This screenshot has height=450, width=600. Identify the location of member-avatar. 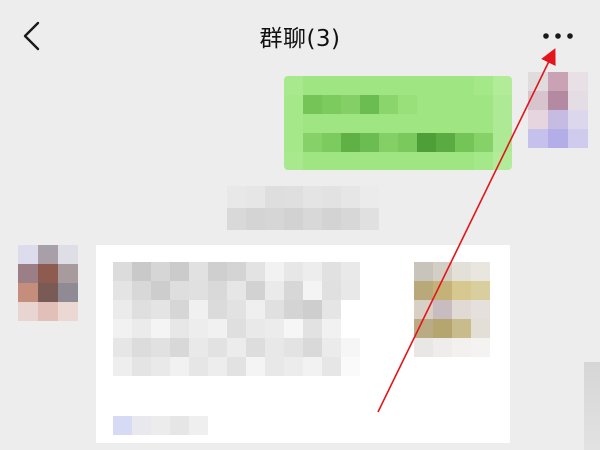
(48, 283).